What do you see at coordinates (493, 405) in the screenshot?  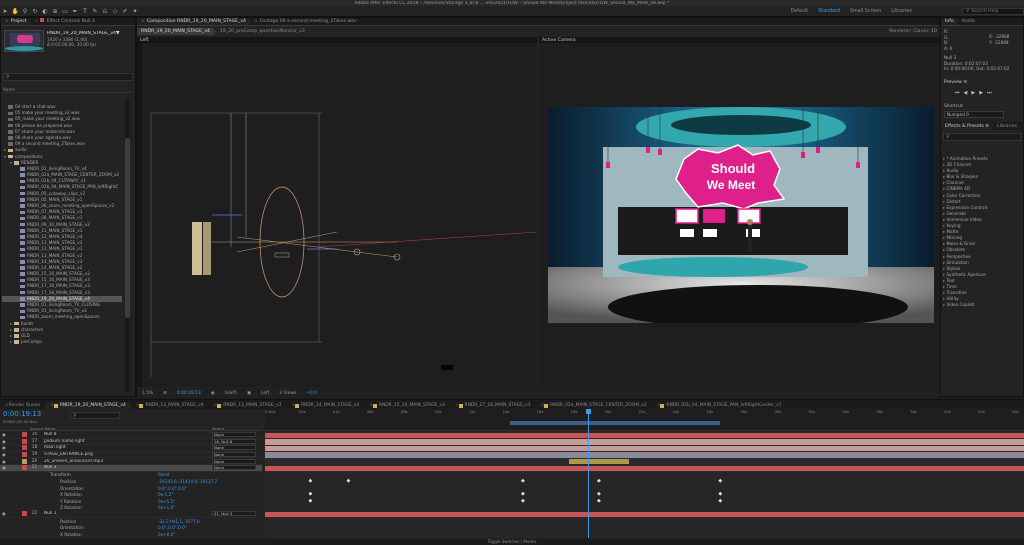 I see `timeline-tab: × RNDR_17_18_MAIN_STAGE_v3` at bounding box center [493, 405].